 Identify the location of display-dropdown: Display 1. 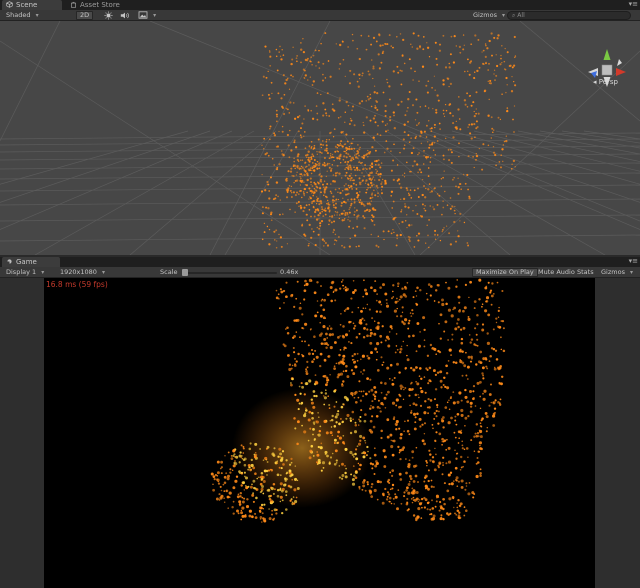
(25, 272).